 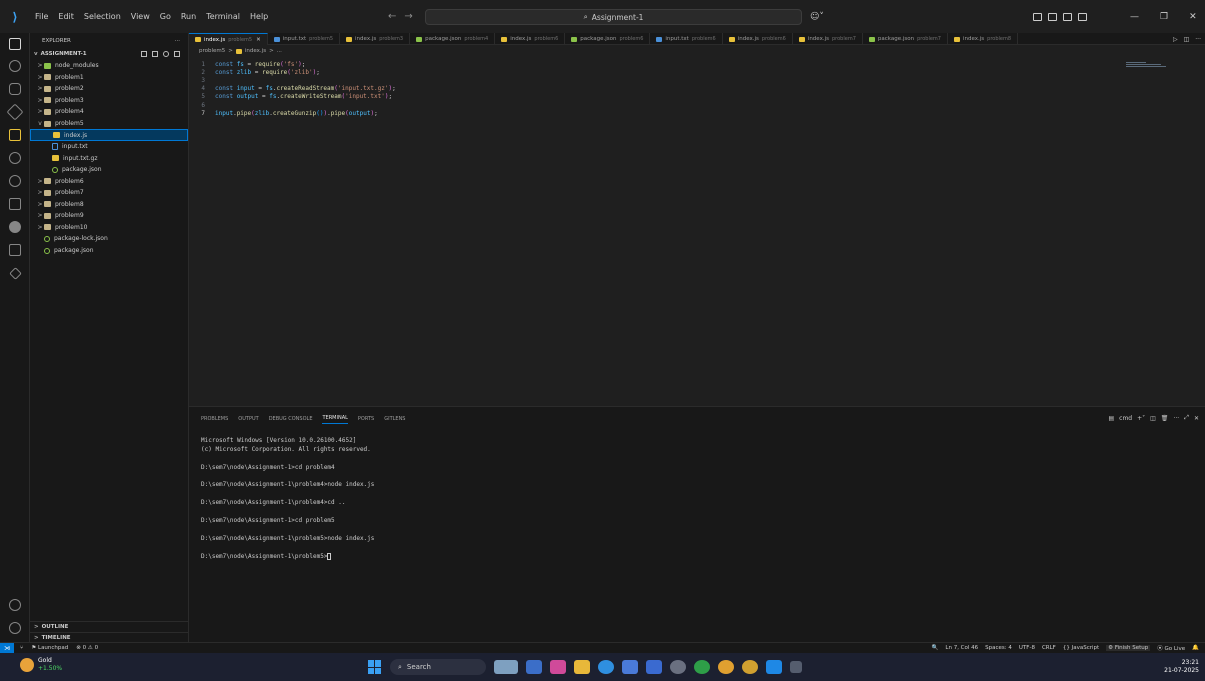 I want to click on breadcrumb-file: index.js, so click(x=255, y=51).